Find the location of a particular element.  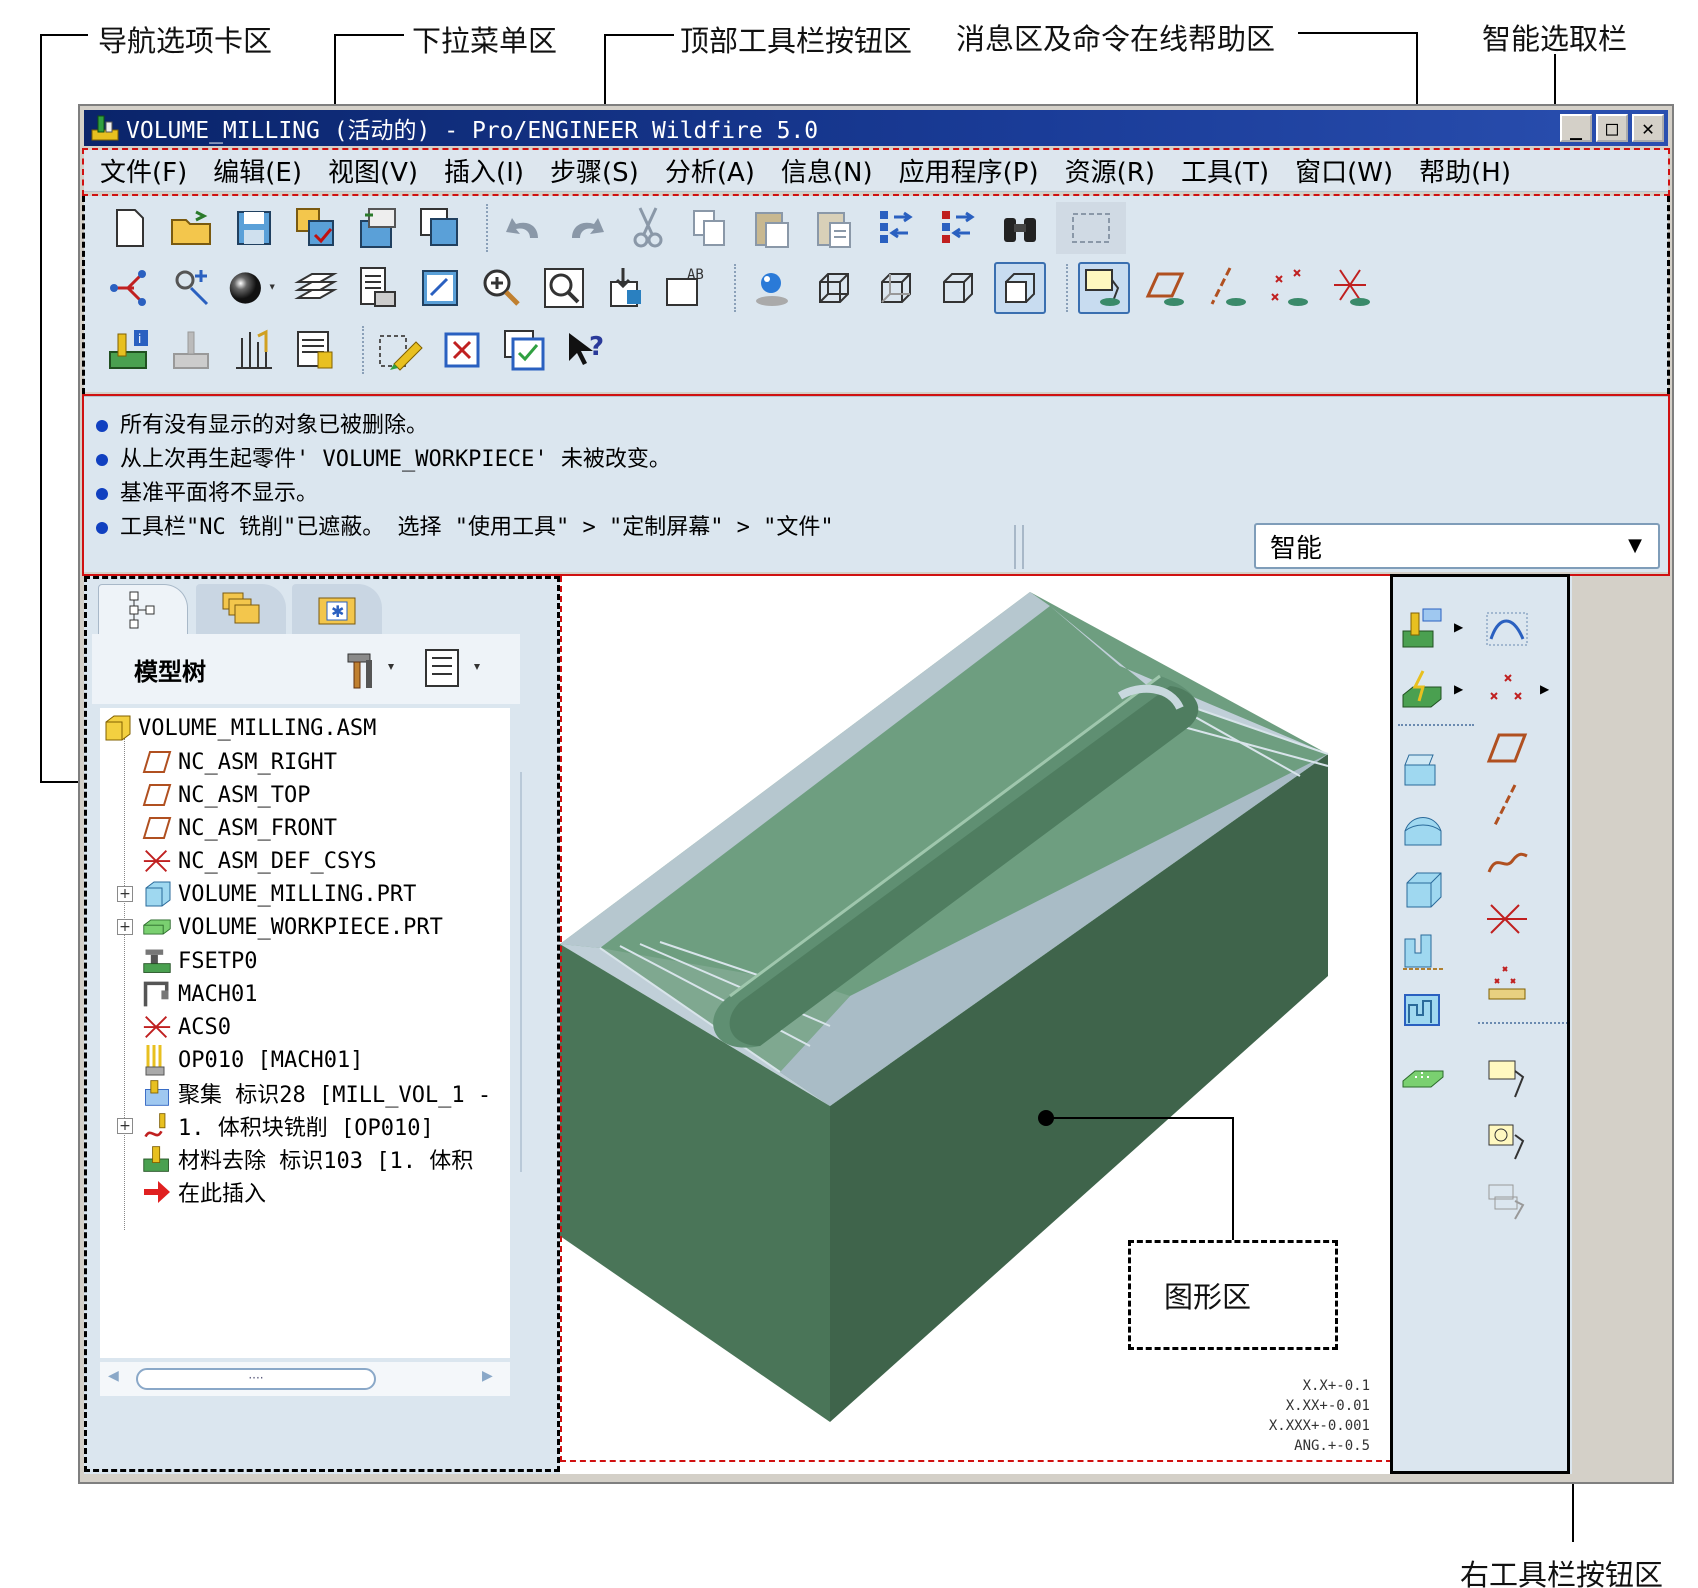

point-display-icon is located at coordinates (1228, 288).